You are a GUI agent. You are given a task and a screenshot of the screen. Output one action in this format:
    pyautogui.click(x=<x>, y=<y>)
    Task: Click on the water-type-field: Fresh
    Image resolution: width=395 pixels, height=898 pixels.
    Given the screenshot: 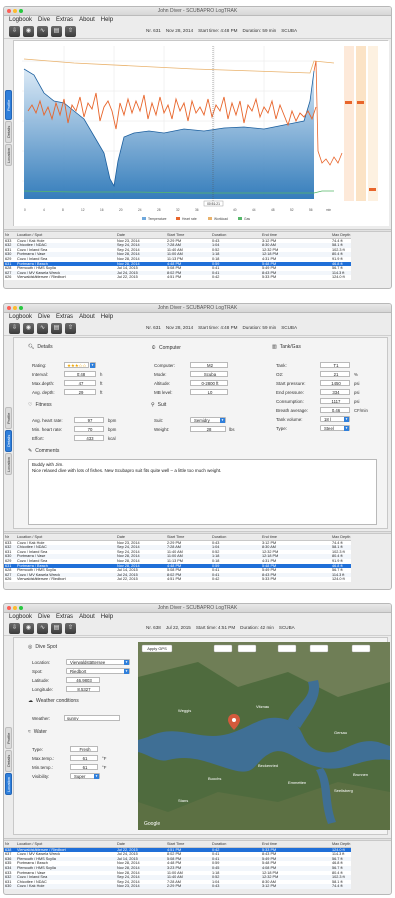 What is the action you would take?
    pyautogui.click(x=84, y=749)
    